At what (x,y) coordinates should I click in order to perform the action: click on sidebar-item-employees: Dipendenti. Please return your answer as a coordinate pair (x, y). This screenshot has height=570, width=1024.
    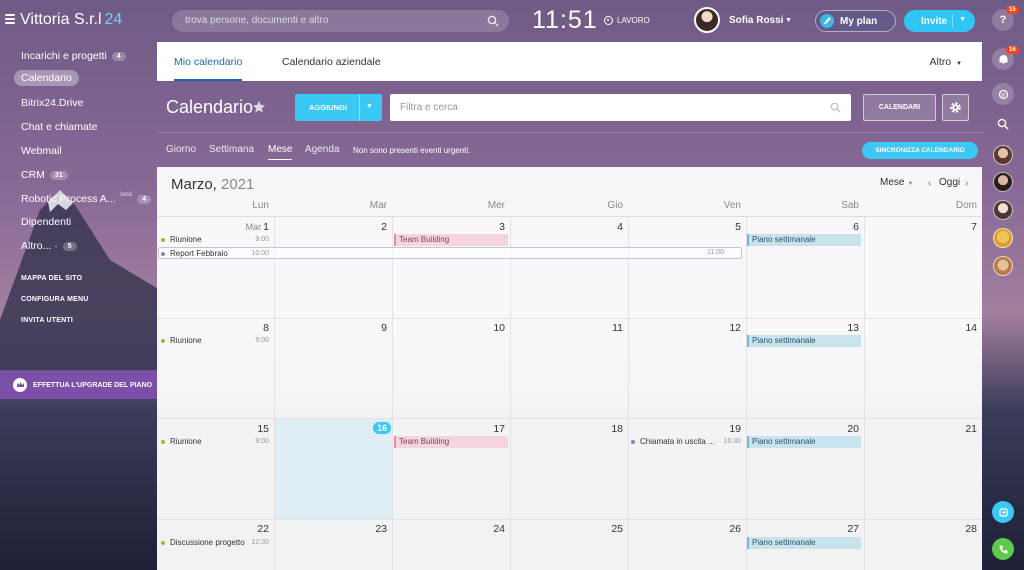
    Looking at the image, I should click on (46, 222).